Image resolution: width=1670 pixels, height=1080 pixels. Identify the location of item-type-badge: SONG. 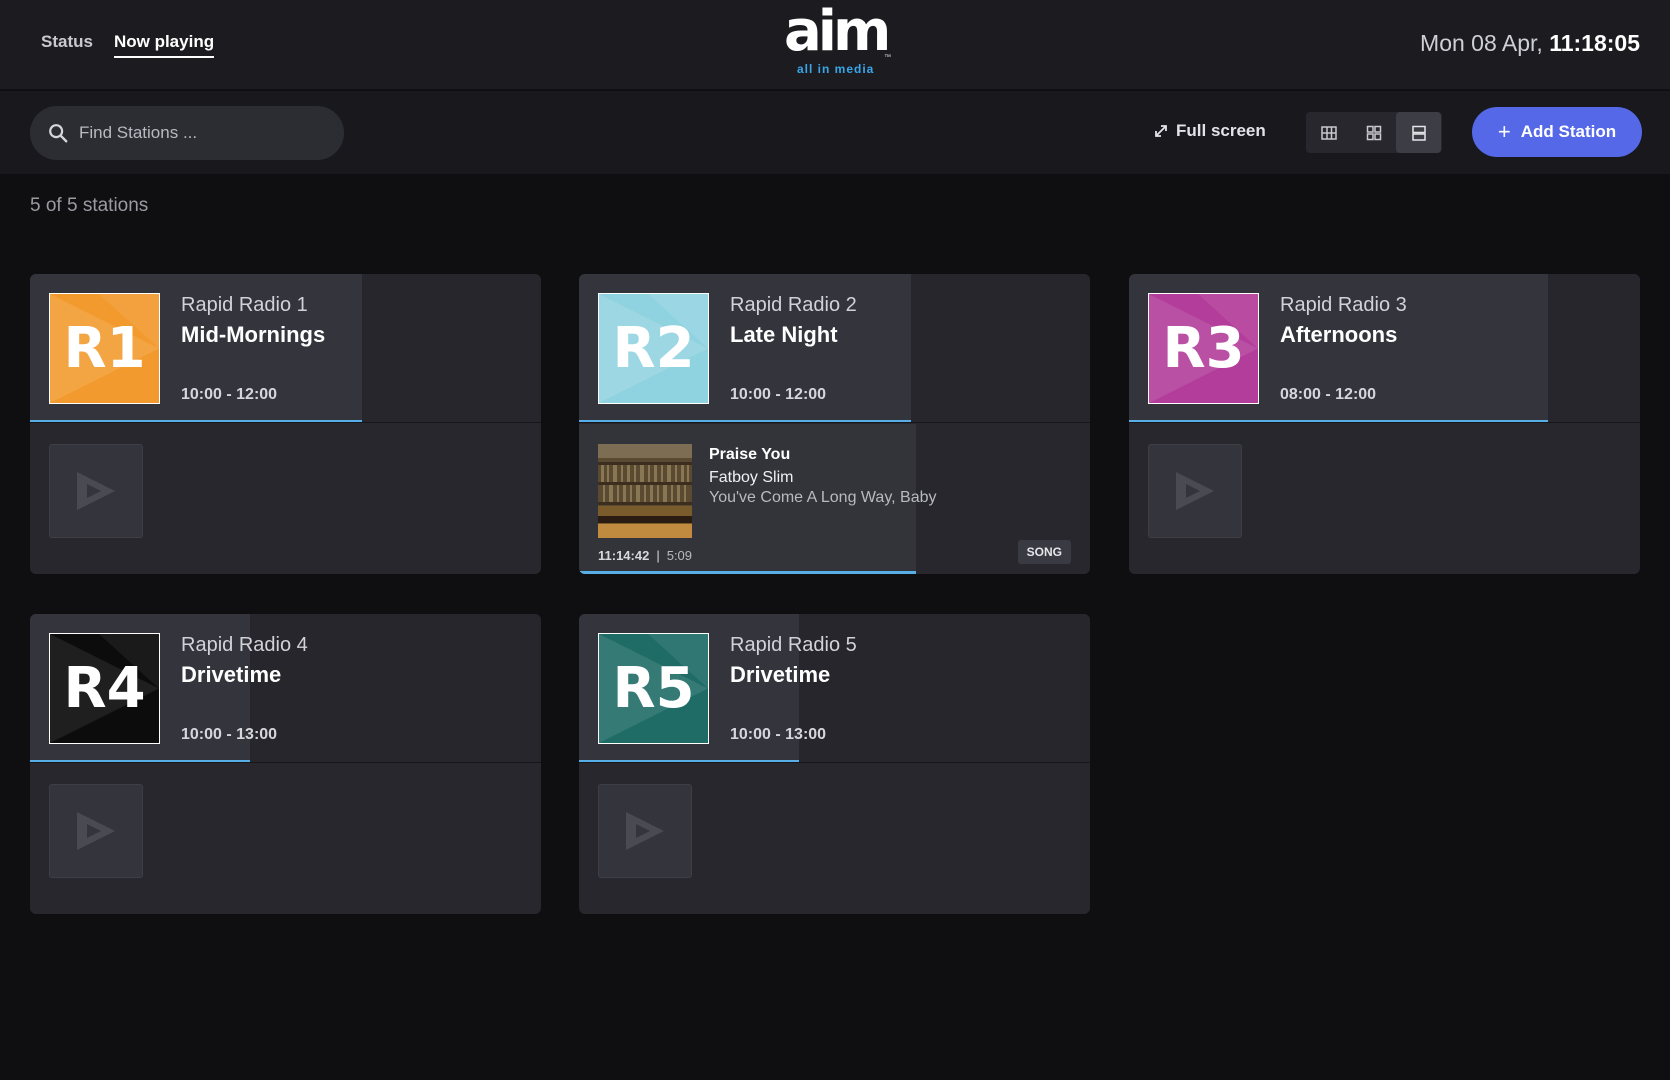
(1044, 552).